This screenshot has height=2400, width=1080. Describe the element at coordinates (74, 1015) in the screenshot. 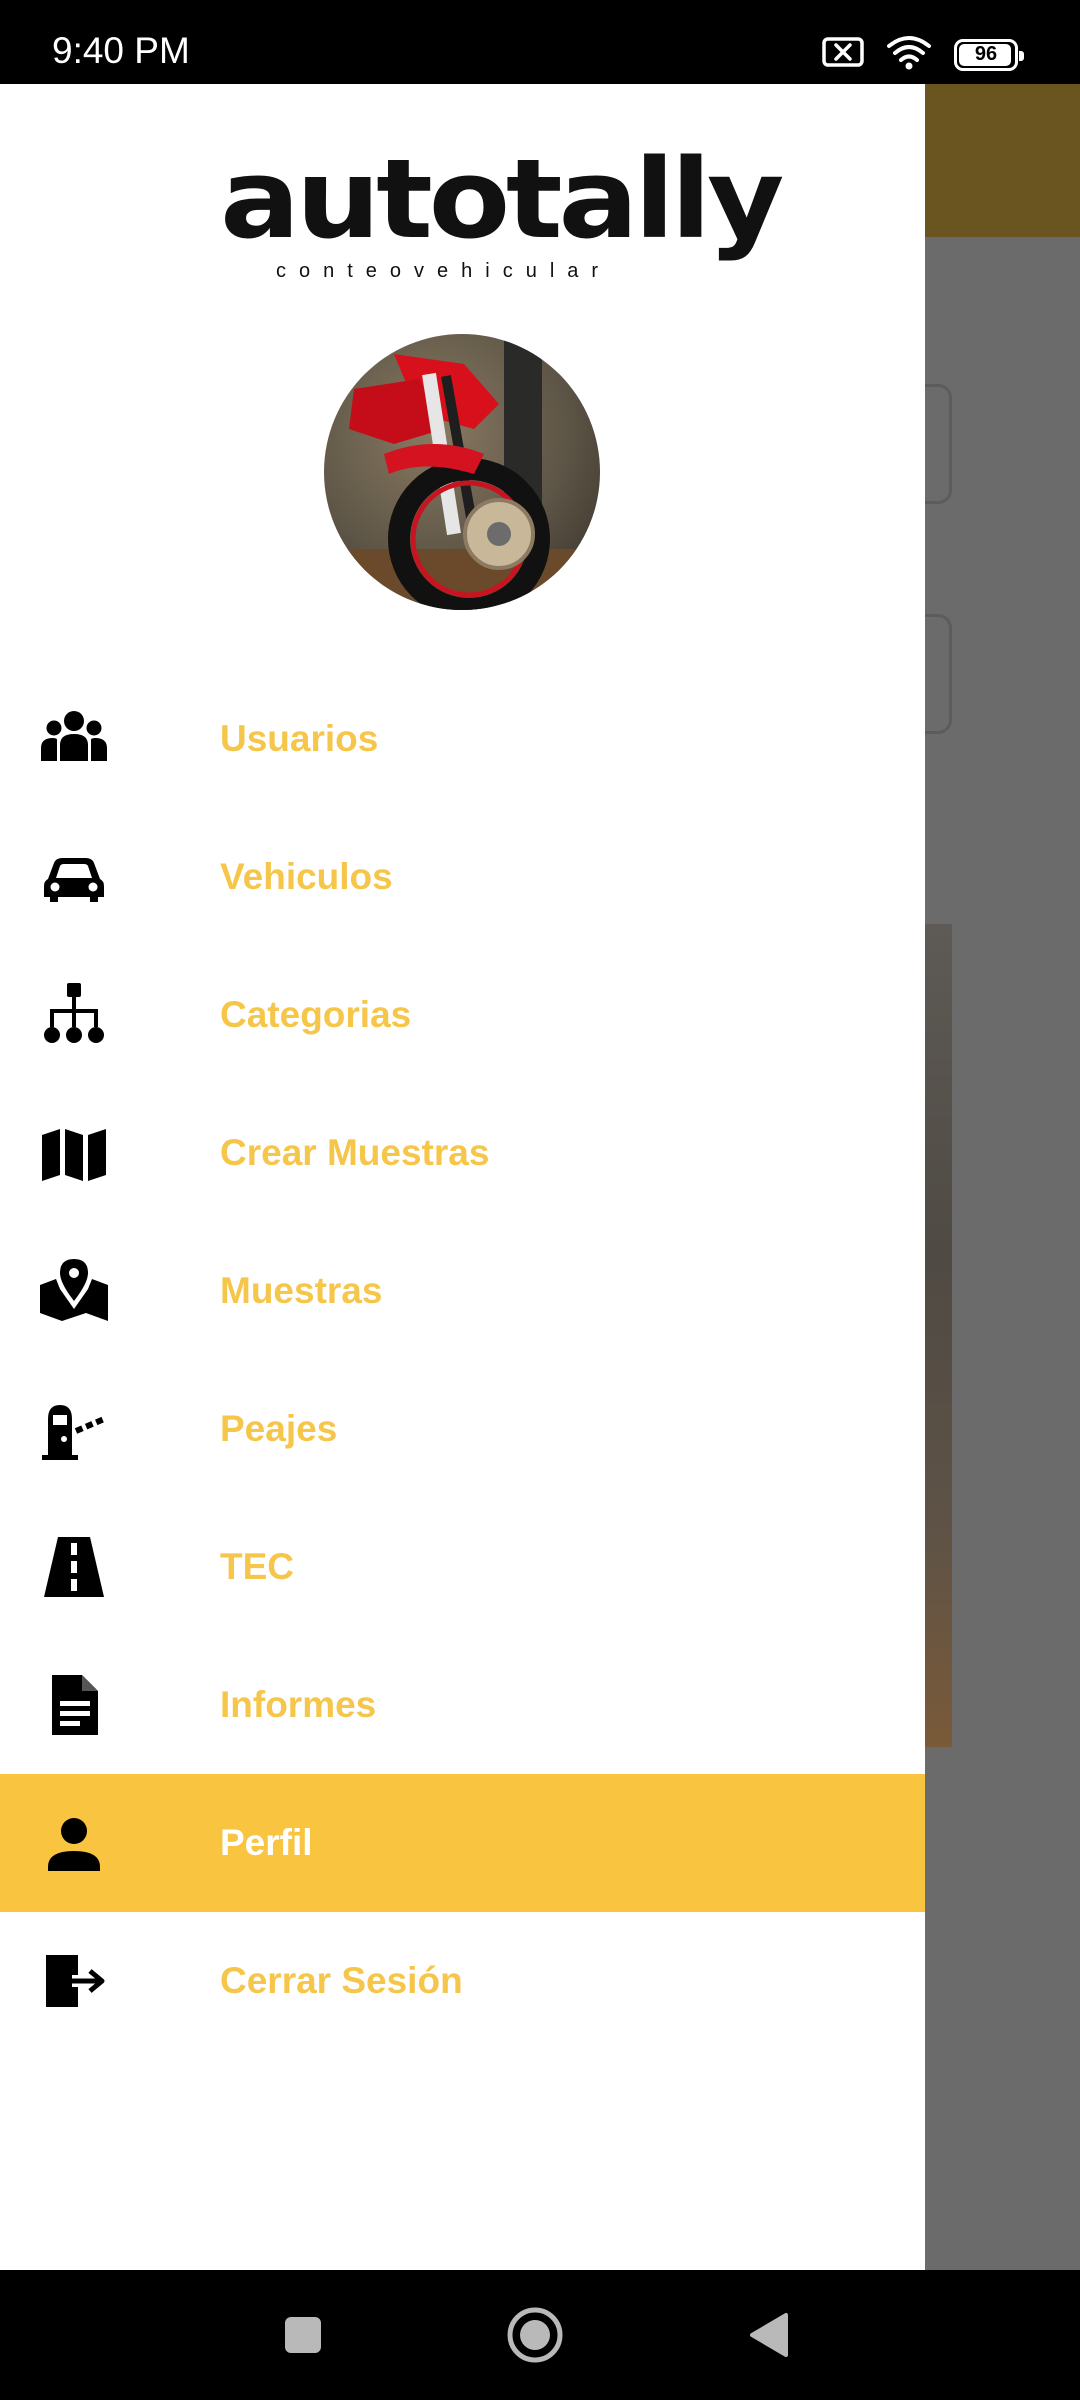

I see `sitemap-icon` at that location.